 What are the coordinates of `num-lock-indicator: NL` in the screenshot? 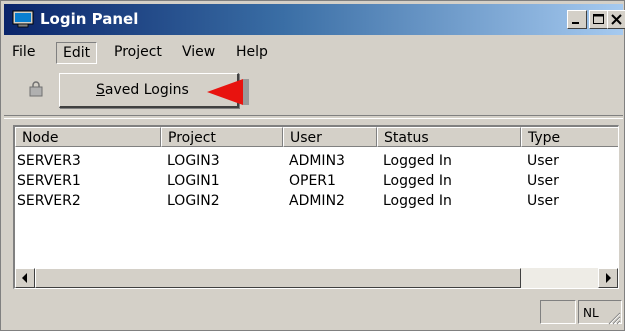 It's located at (591, 313).